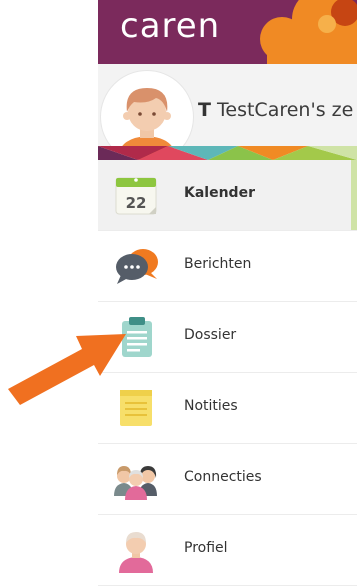 Image resolution: width=357 pixels, height=586 pixels. What do you see at coordinates (136, 203) in the screenshot?
I see `calendar-day-number: 22` at bounding box center [136, 203].